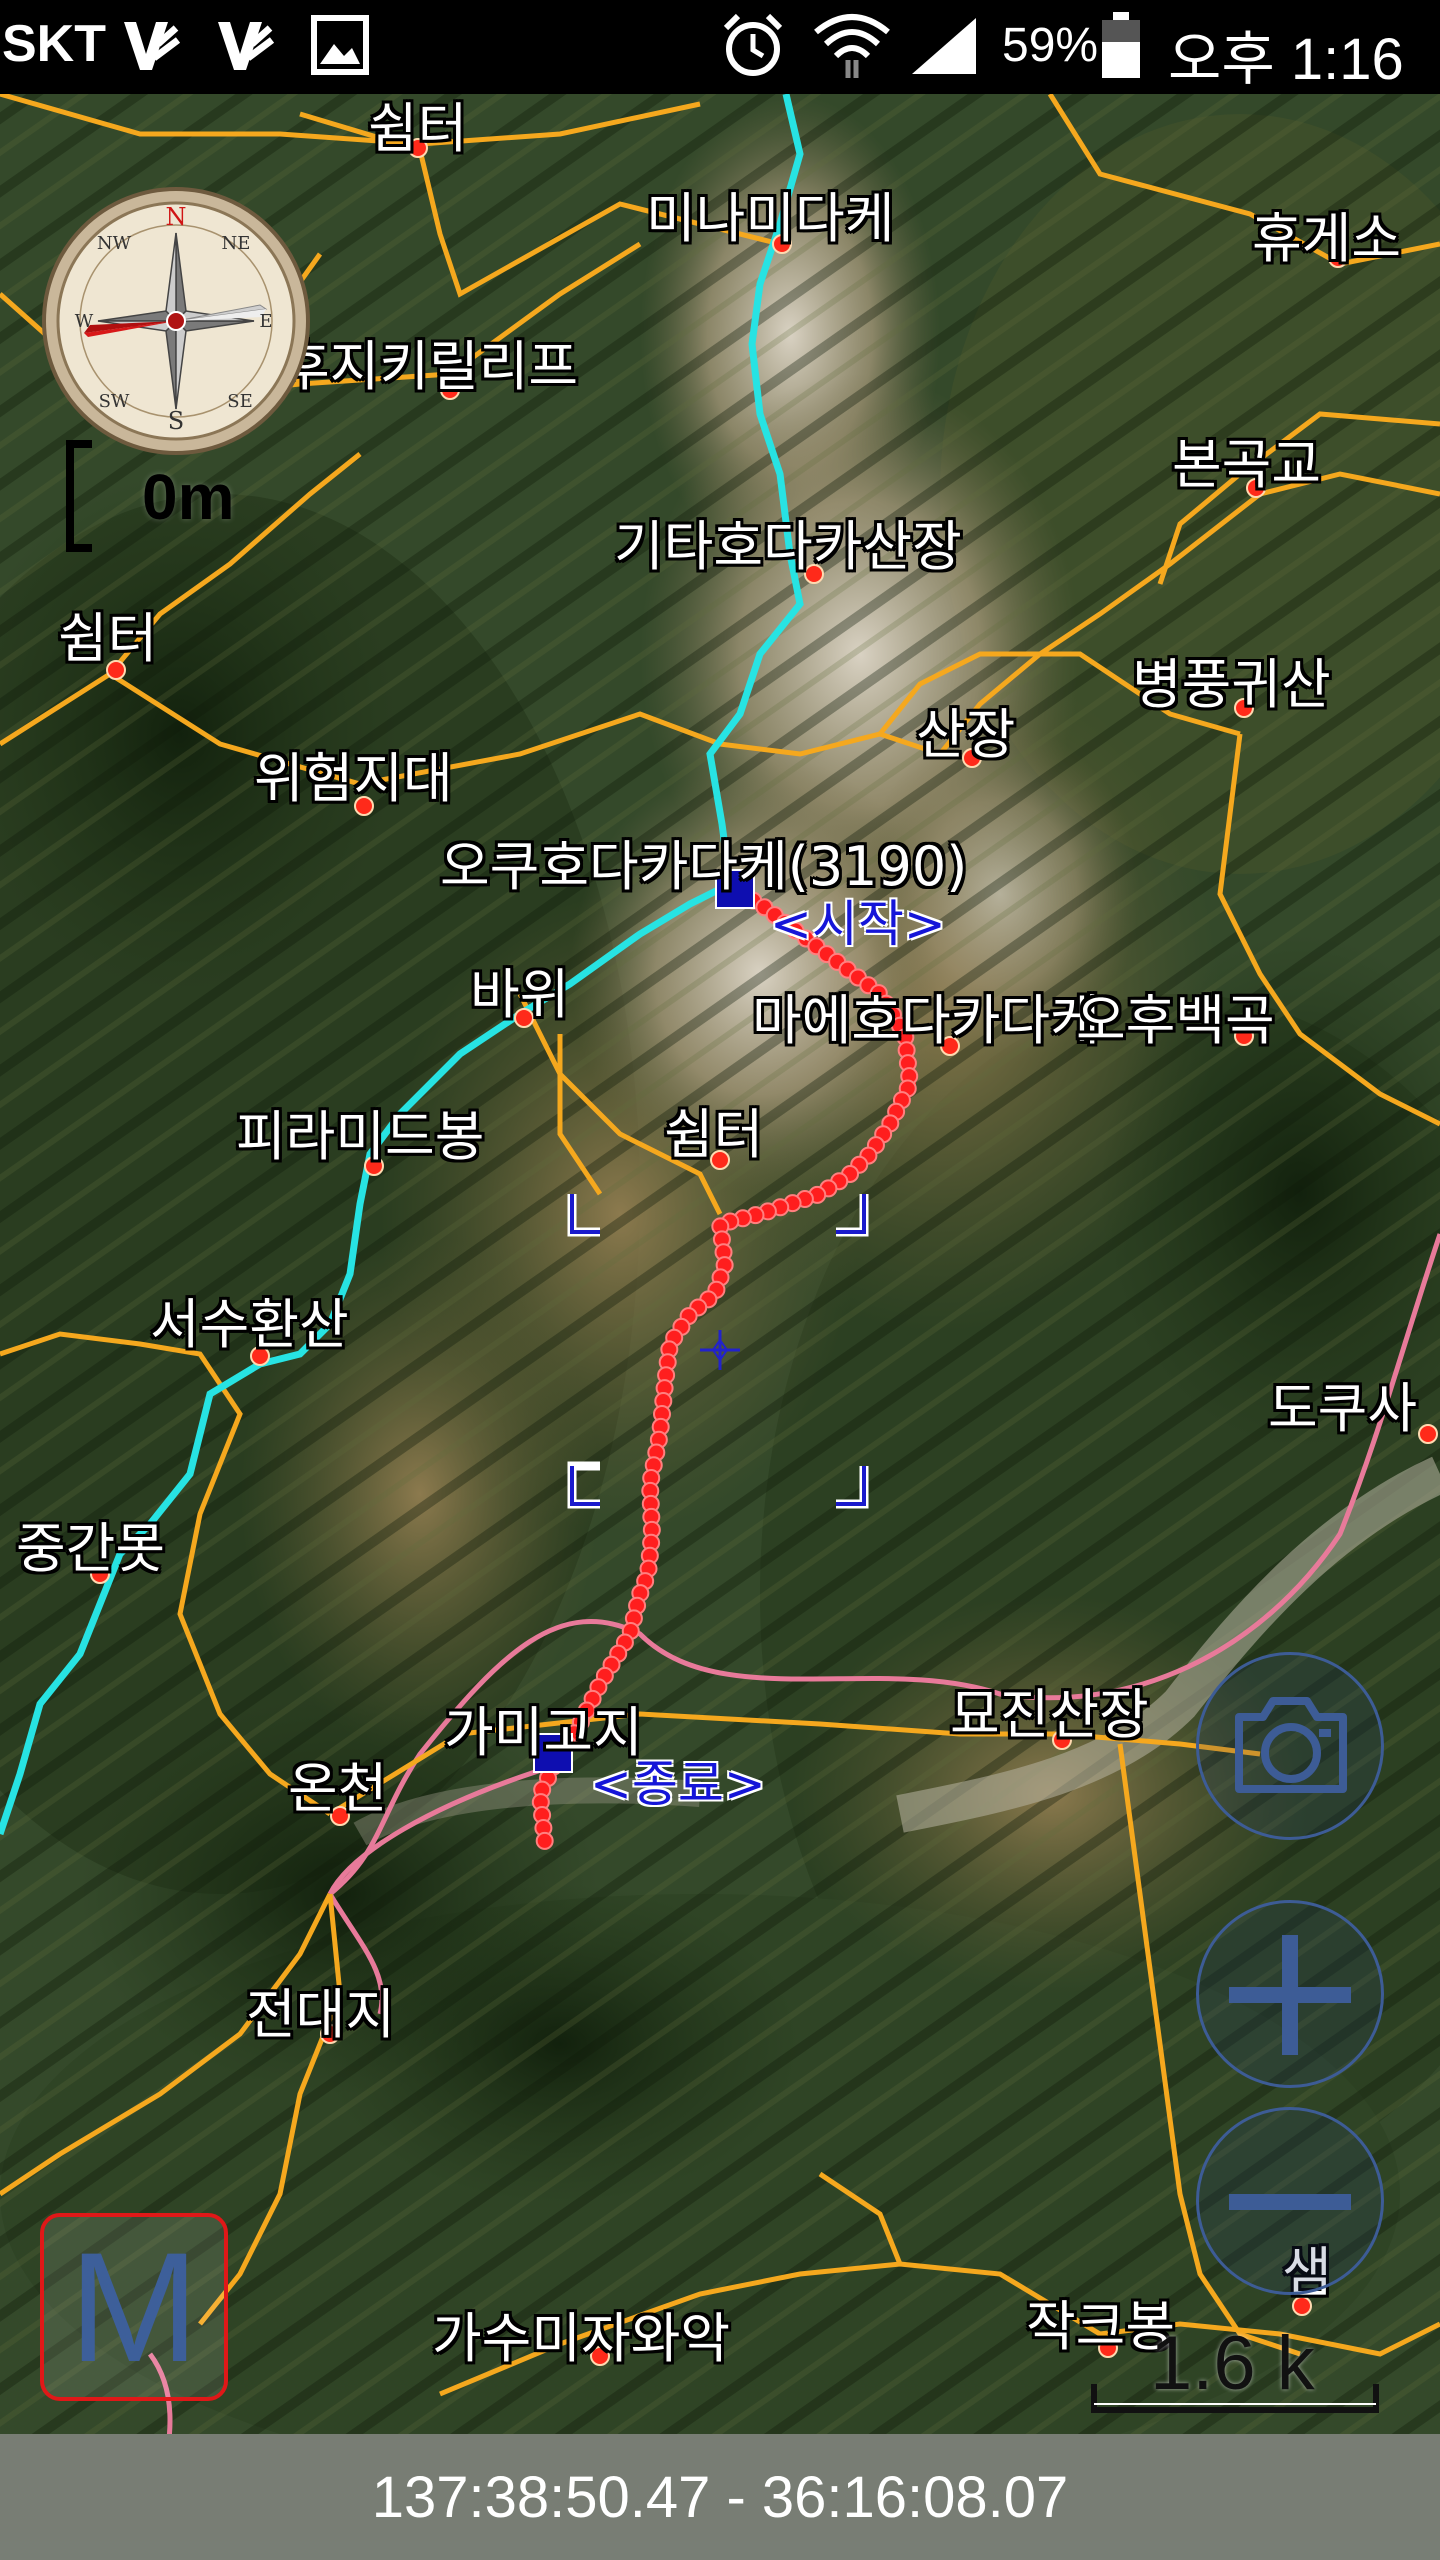 The height and width of the screenshot is (2560, 1440). I want to click on compass: N NE E SE S SW W NW, so click(176, 321).